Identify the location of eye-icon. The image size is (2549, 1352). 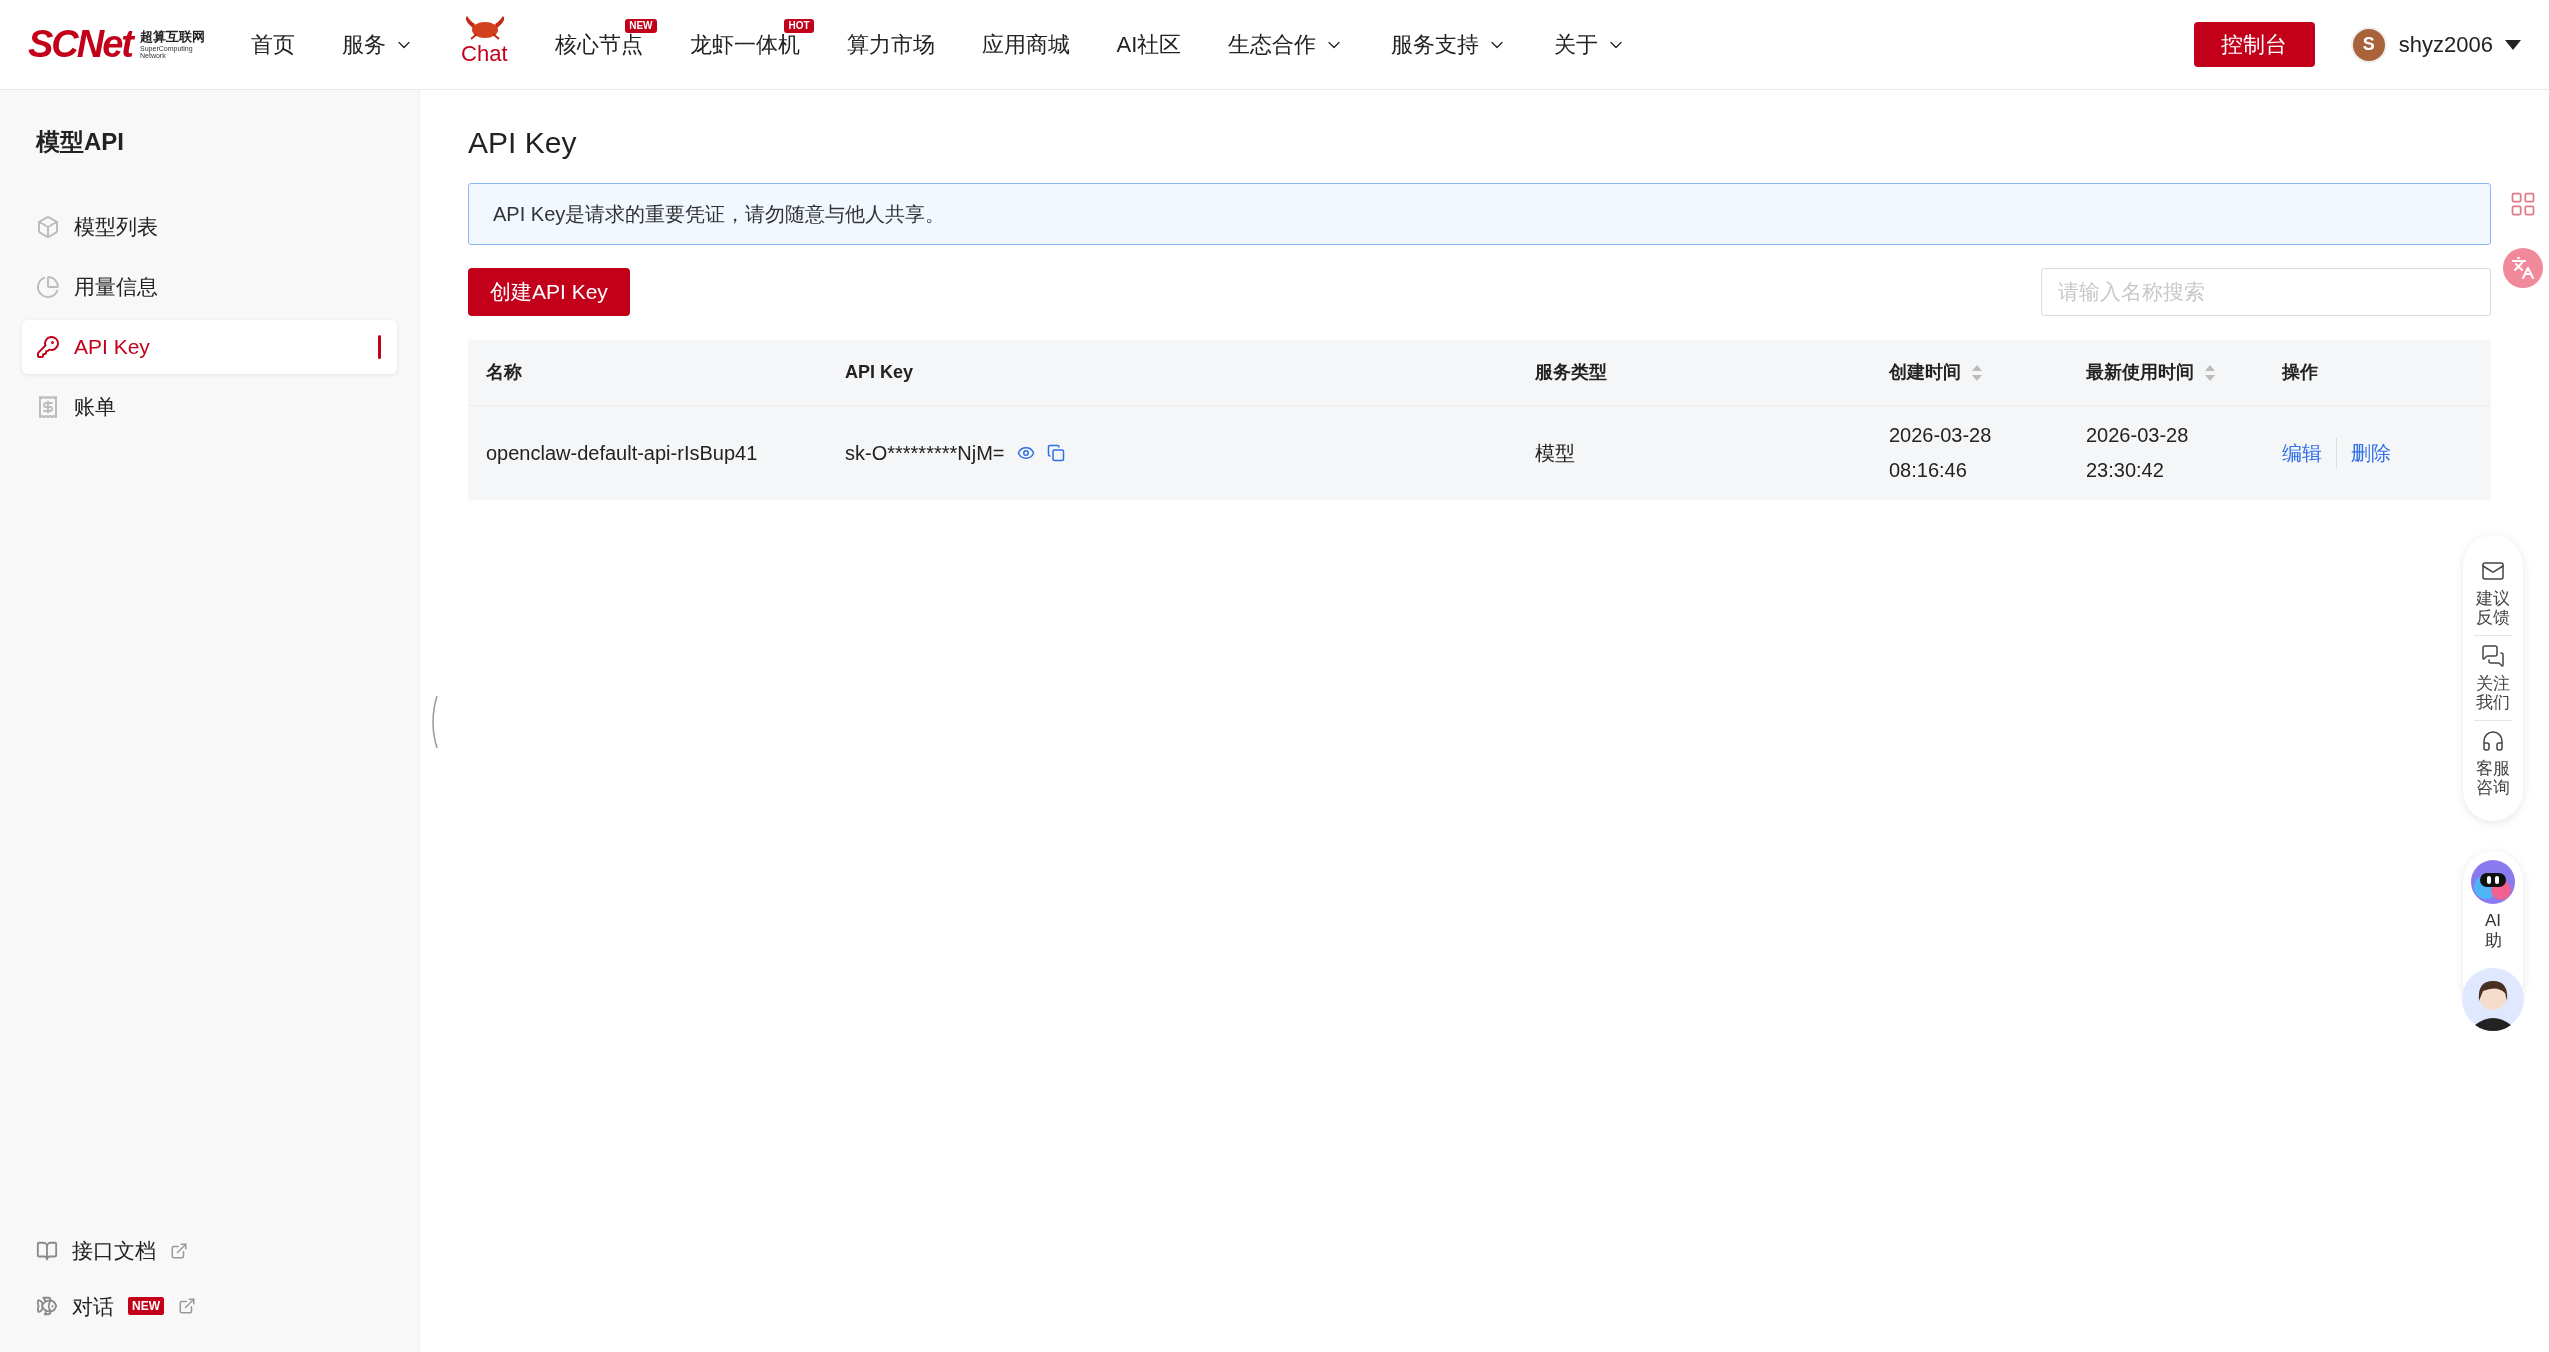
(1025, 453).